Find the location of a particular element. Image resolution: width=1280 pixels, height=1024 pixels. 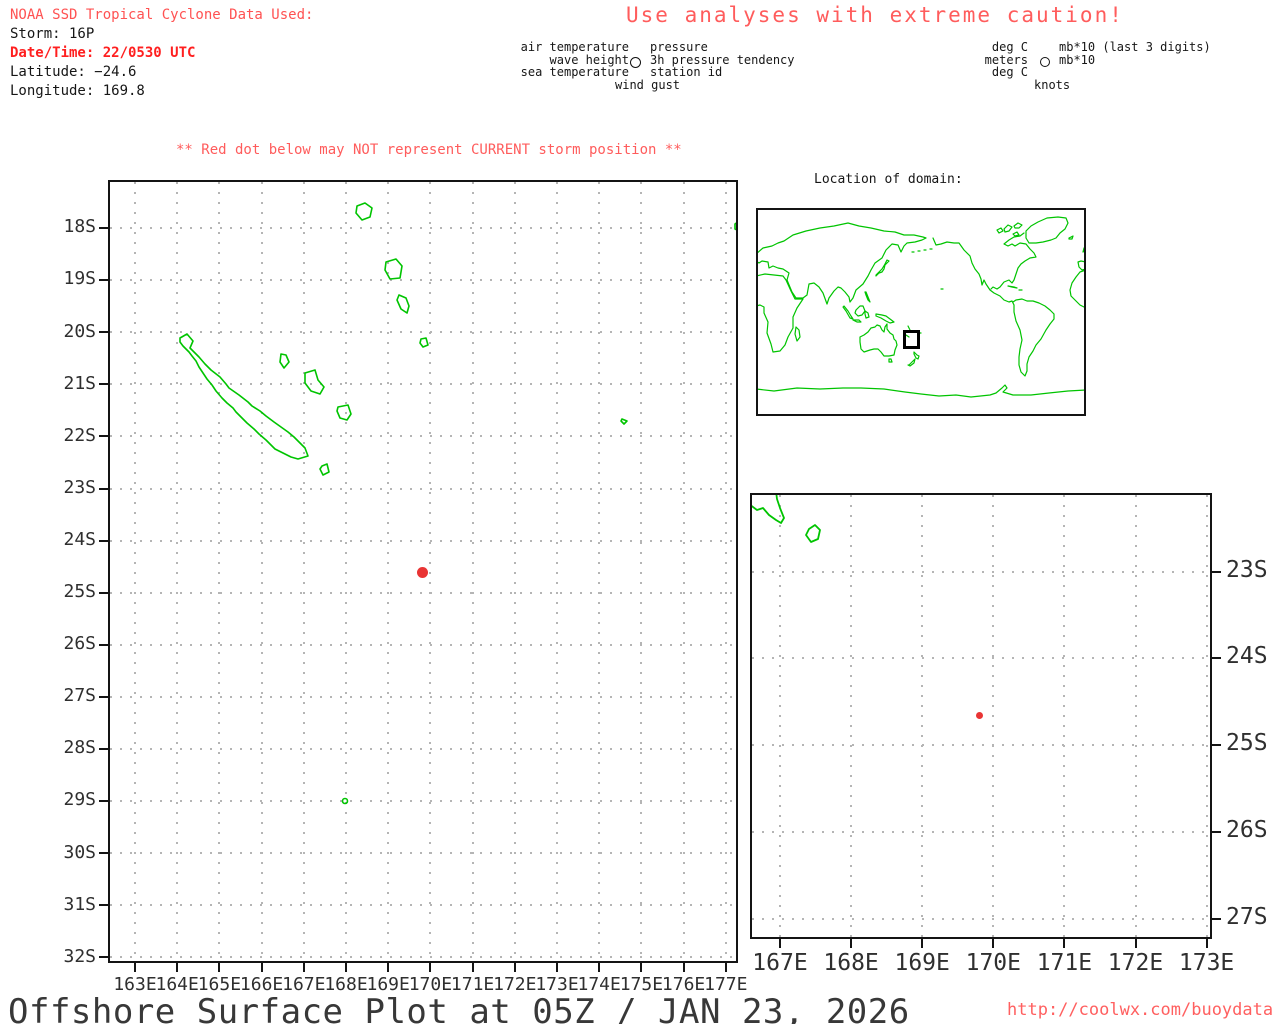

sumatra is located at coordinates (848, 312).